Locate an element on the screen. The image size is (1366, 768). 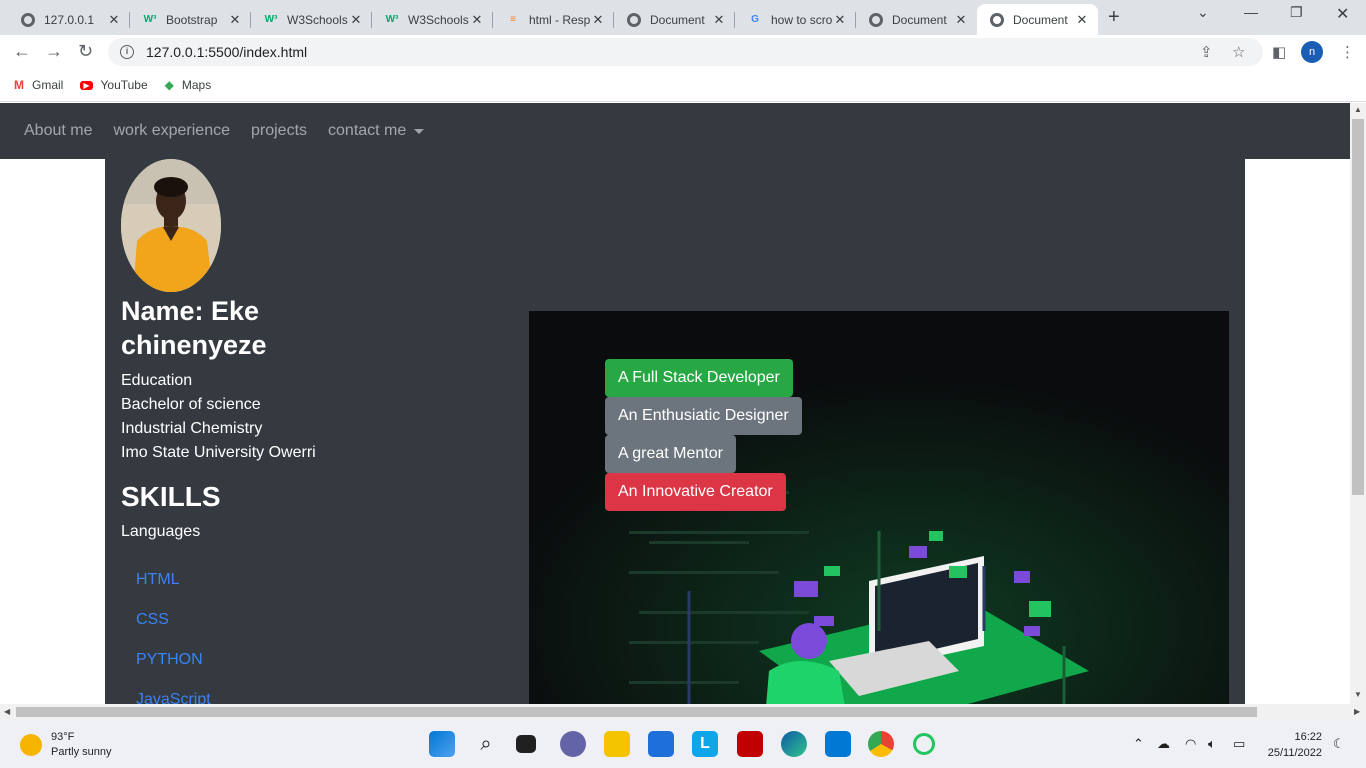
bookmark-label: YouTube is located at coordinates (124, 85).